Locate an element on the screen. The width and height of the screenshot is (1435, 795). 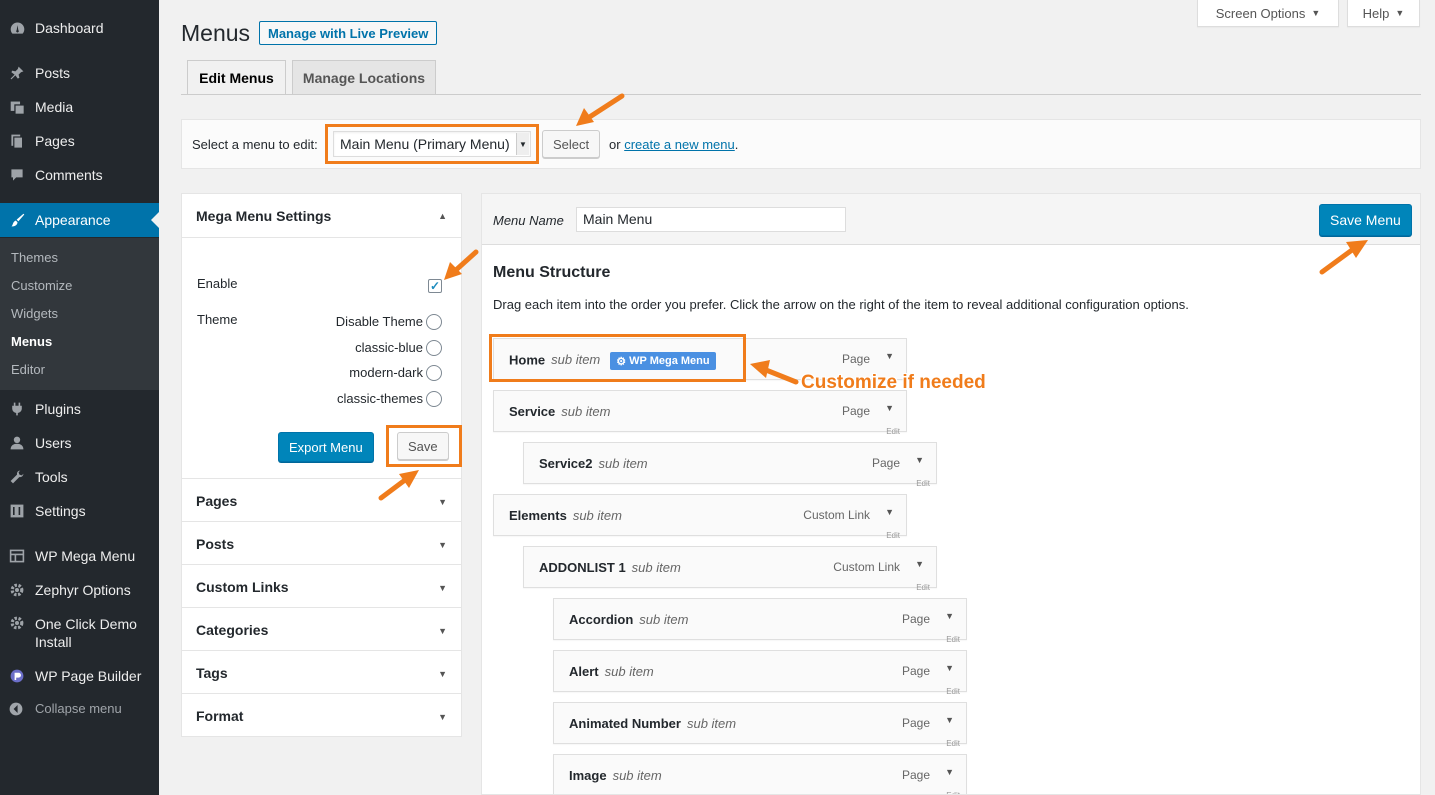
sidebar-item-plugins: Plugins is located at coordinates (79, 409).